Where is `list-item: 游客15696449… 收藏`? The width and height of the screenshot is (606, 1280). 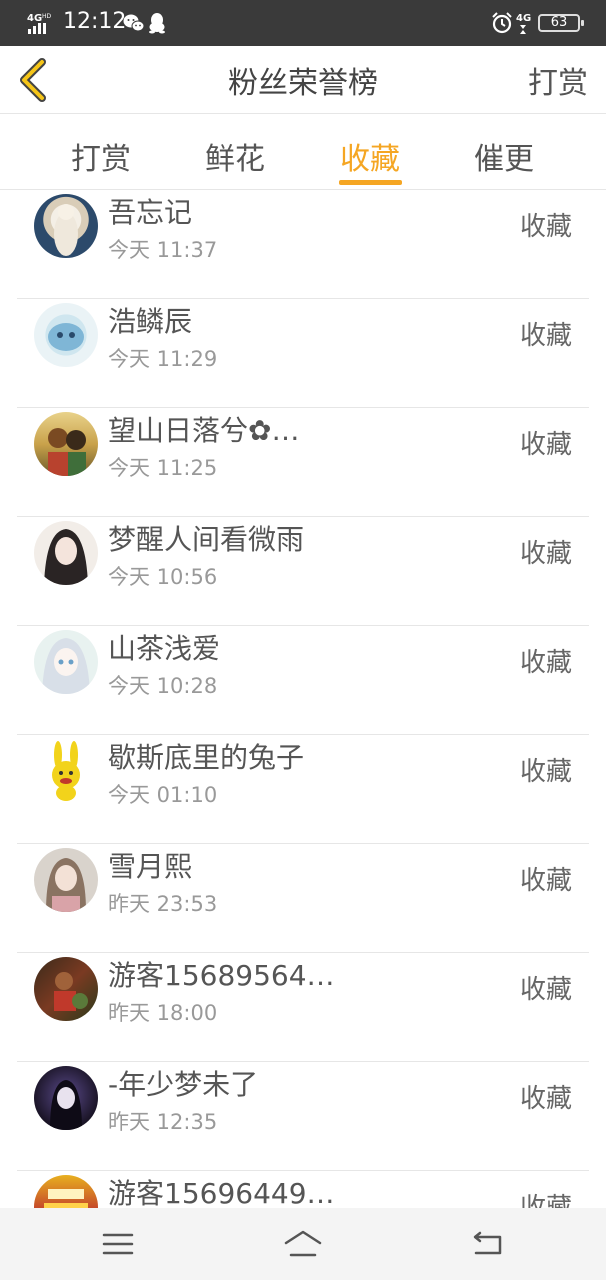
list-item: 游客15696449… 收藏 is located at coordinates (303, 1189).